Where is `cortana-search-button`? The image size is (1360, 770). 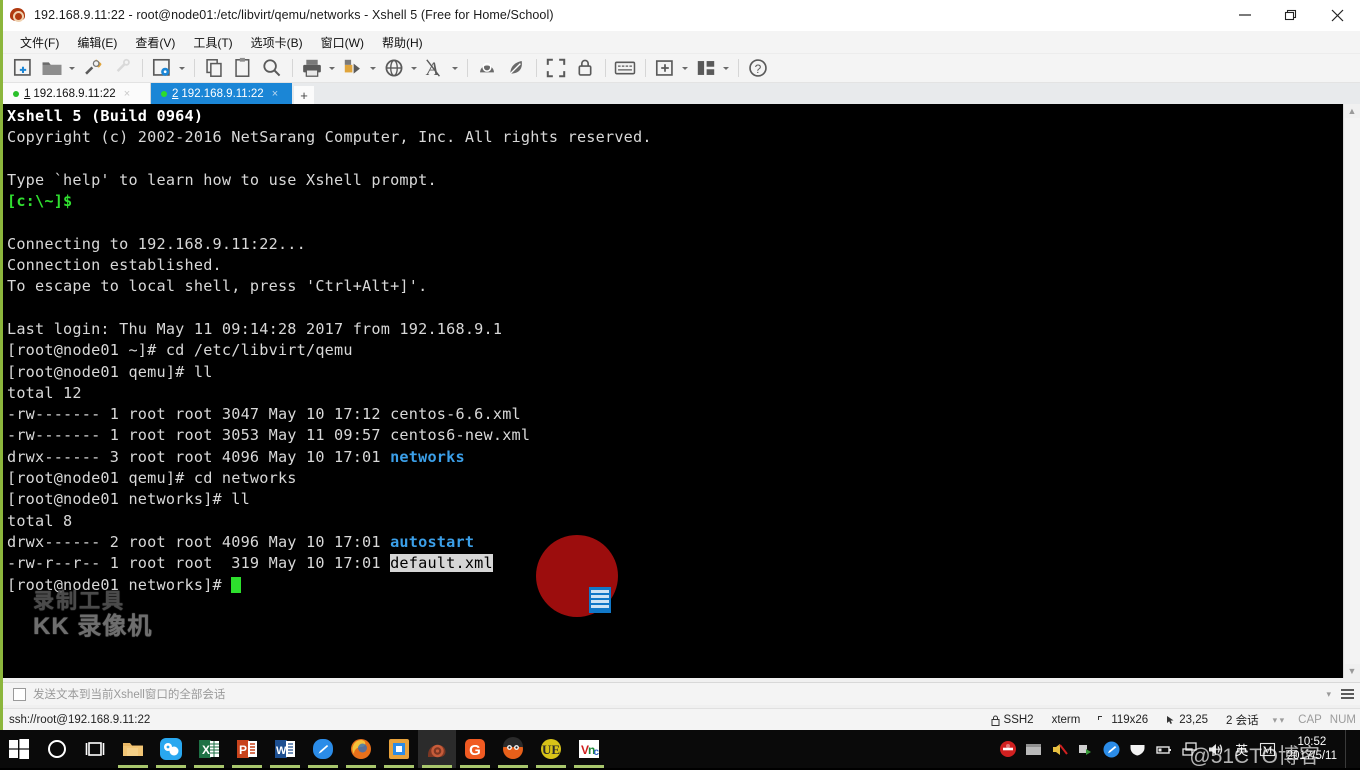
cortana-search-button is located at coordinates (57, 749).